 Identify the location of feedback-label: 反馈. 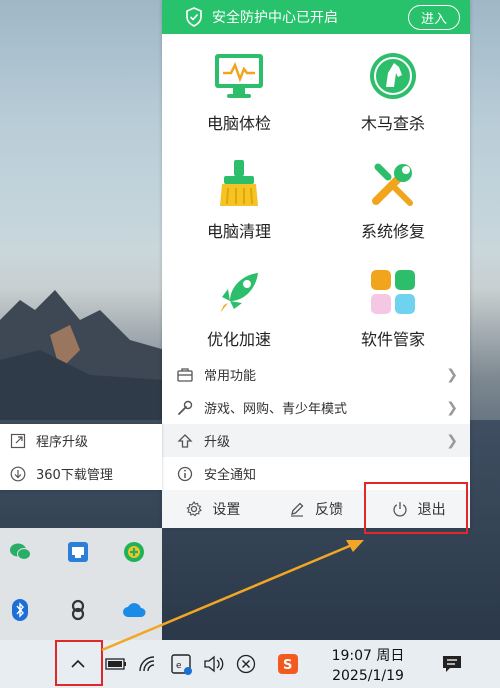
(329, 510).